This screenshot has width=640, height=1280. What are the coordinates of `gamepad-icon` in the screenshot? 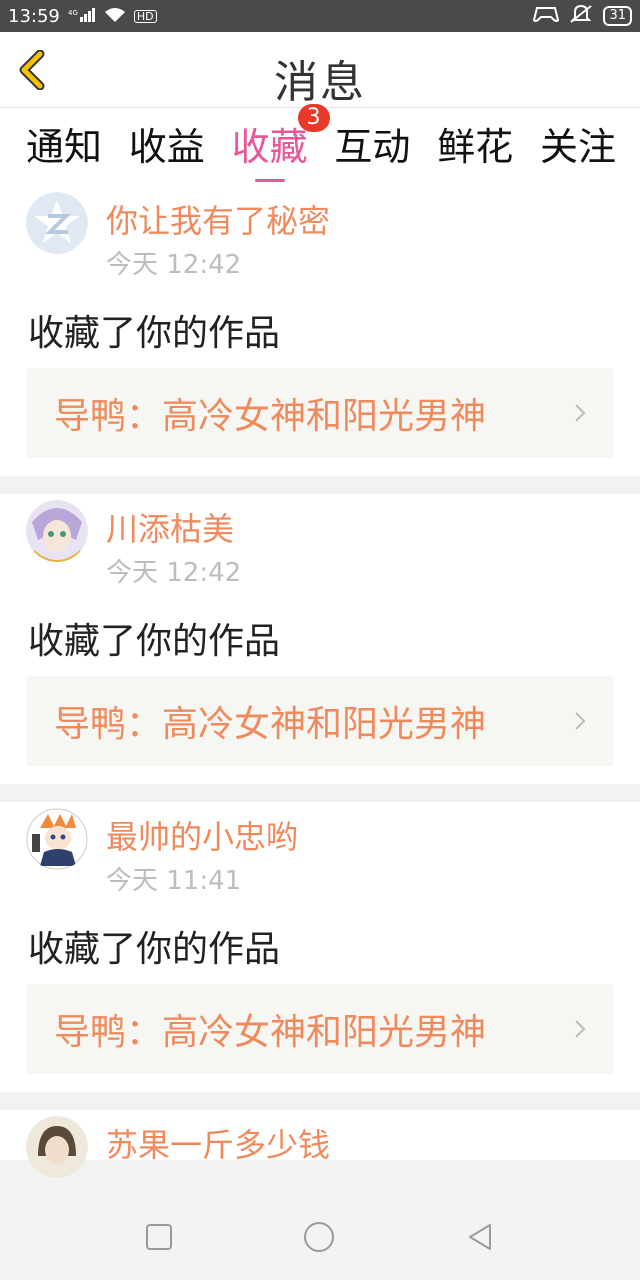 It's located at (546, 16).